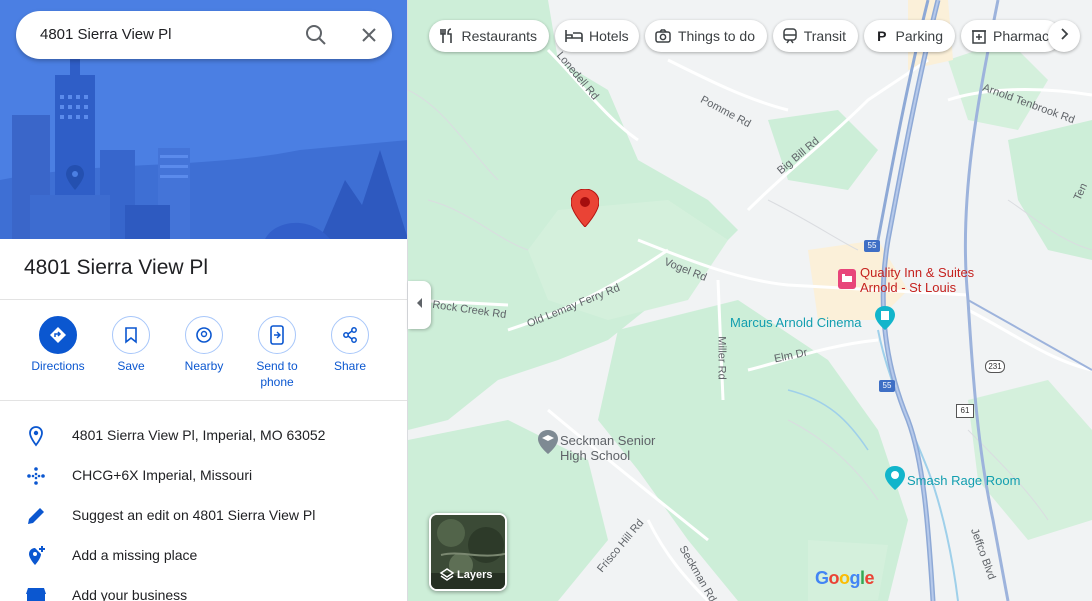 This screenshot has height=601, width=1092. I want to click on chip-label: Transit, so click(824, 36).